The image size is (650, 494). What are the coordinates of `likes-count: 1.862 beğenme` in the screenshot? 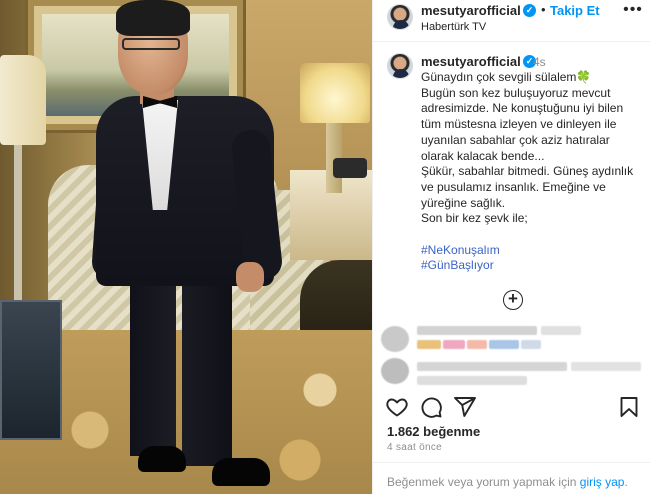 It's located at (433, 431).